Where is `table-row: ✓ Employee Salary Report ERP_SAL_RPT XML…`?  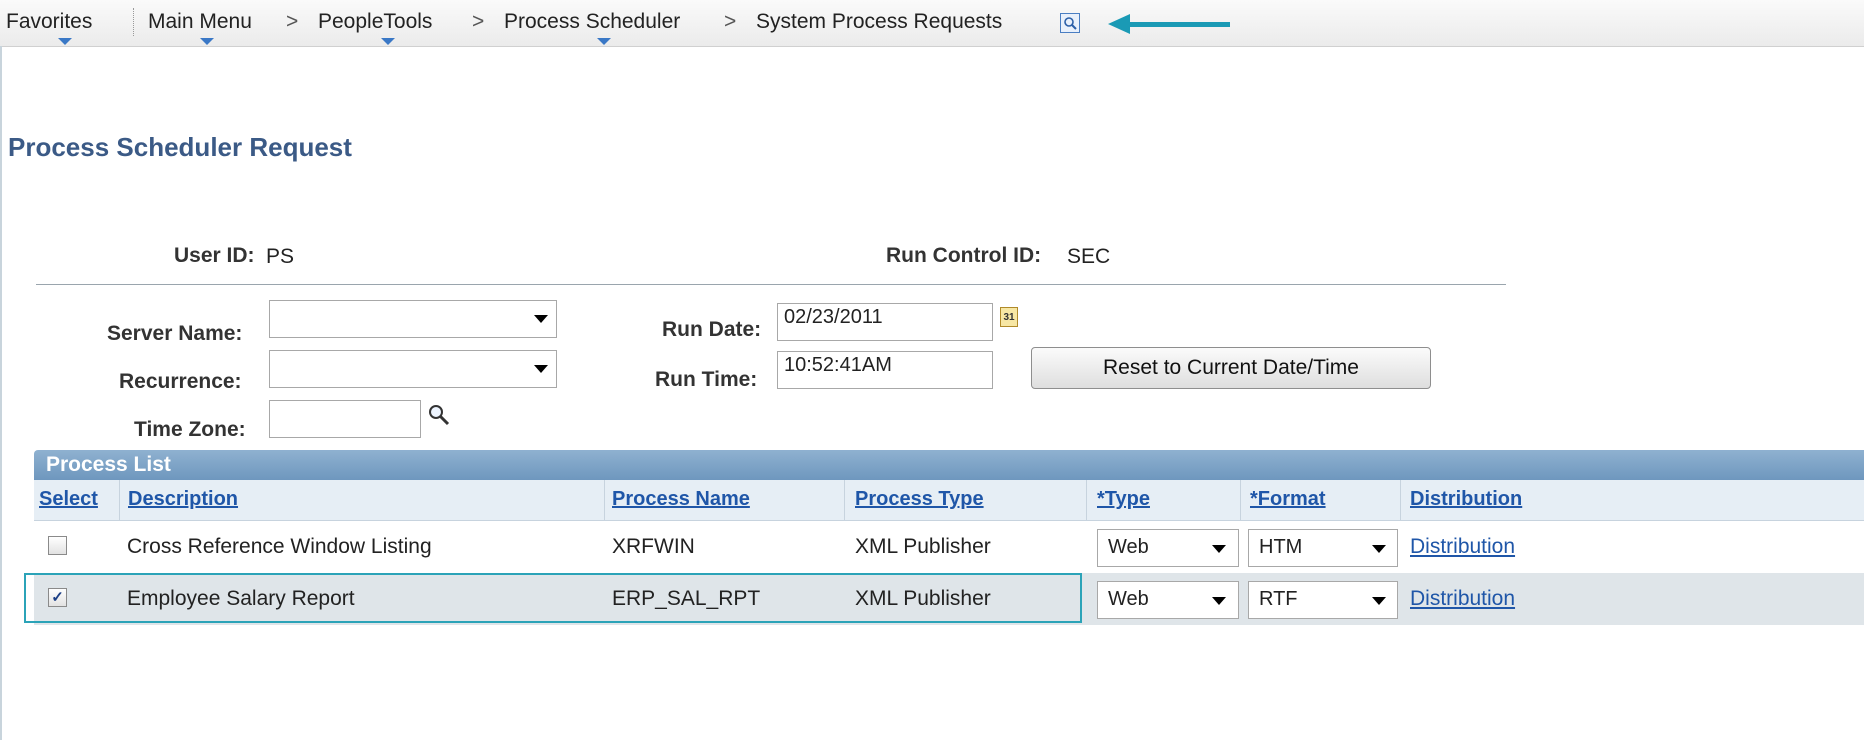
table-row: ✓ Employee Salary Report ERP_SAL_RPT XML… is located at coordinates (949, 599).